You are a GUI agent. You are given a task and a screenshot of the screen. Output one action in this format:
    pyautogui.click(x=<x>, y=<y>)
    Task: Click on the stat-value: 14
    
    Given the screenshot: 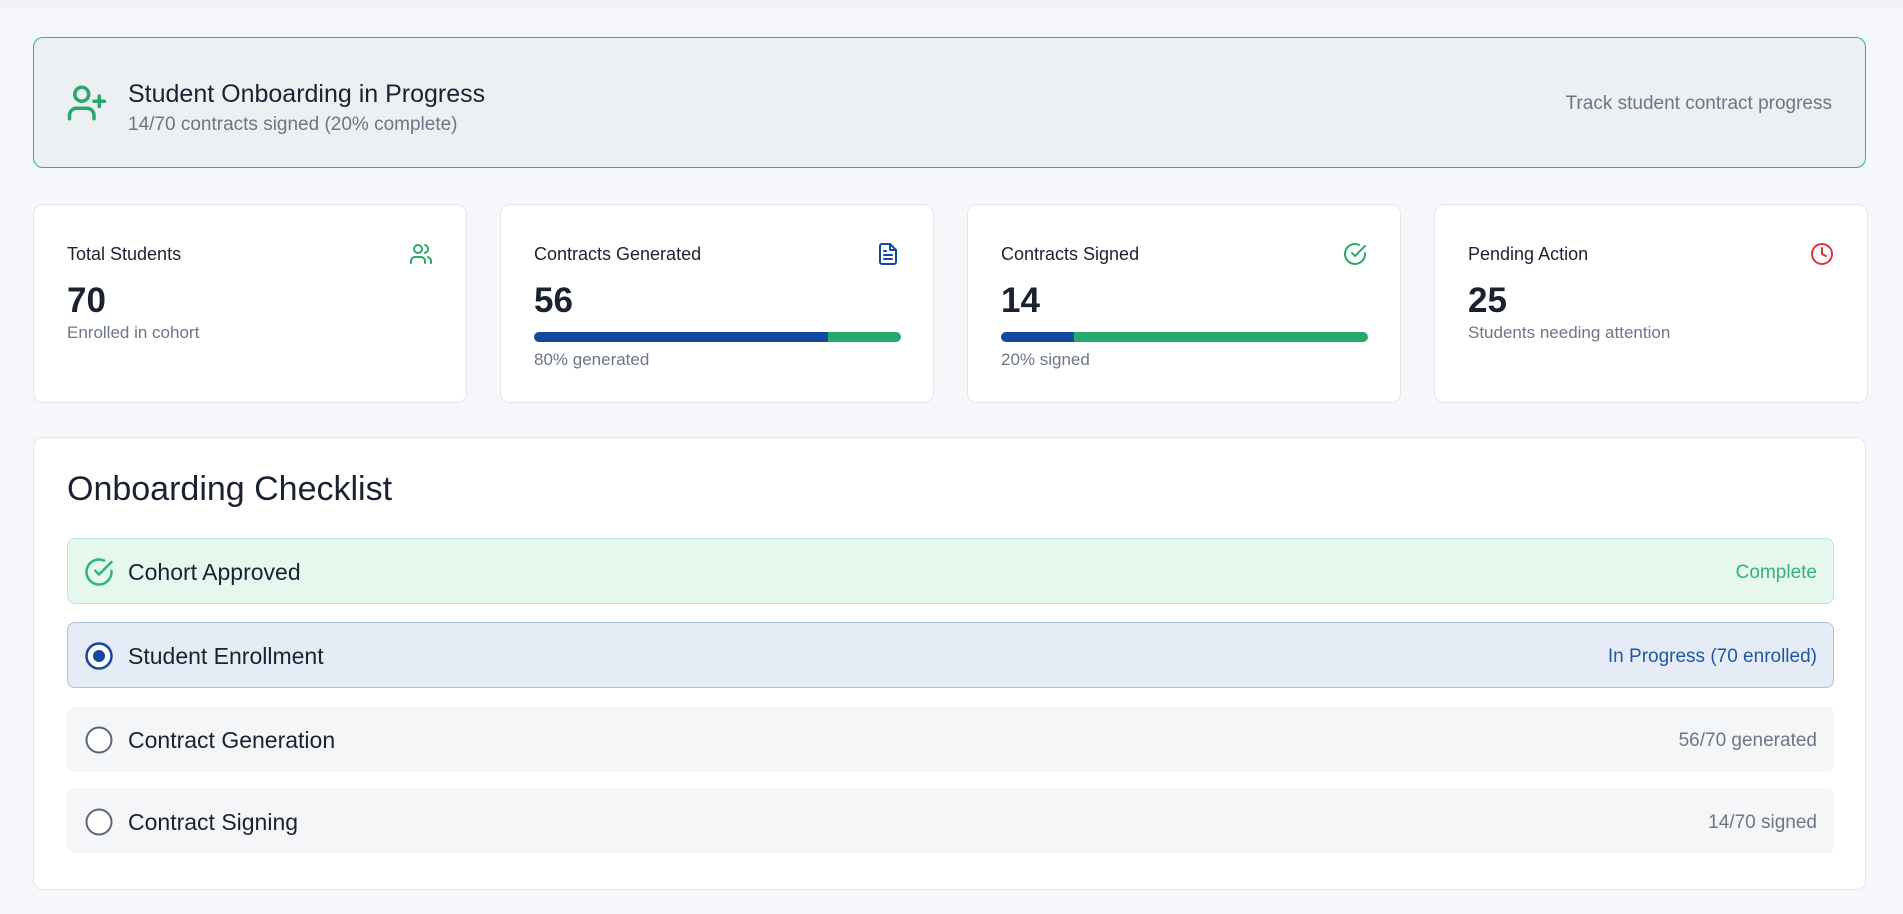 What is the action you would take?
    pyautogui.click(x=1020, y=300)
    